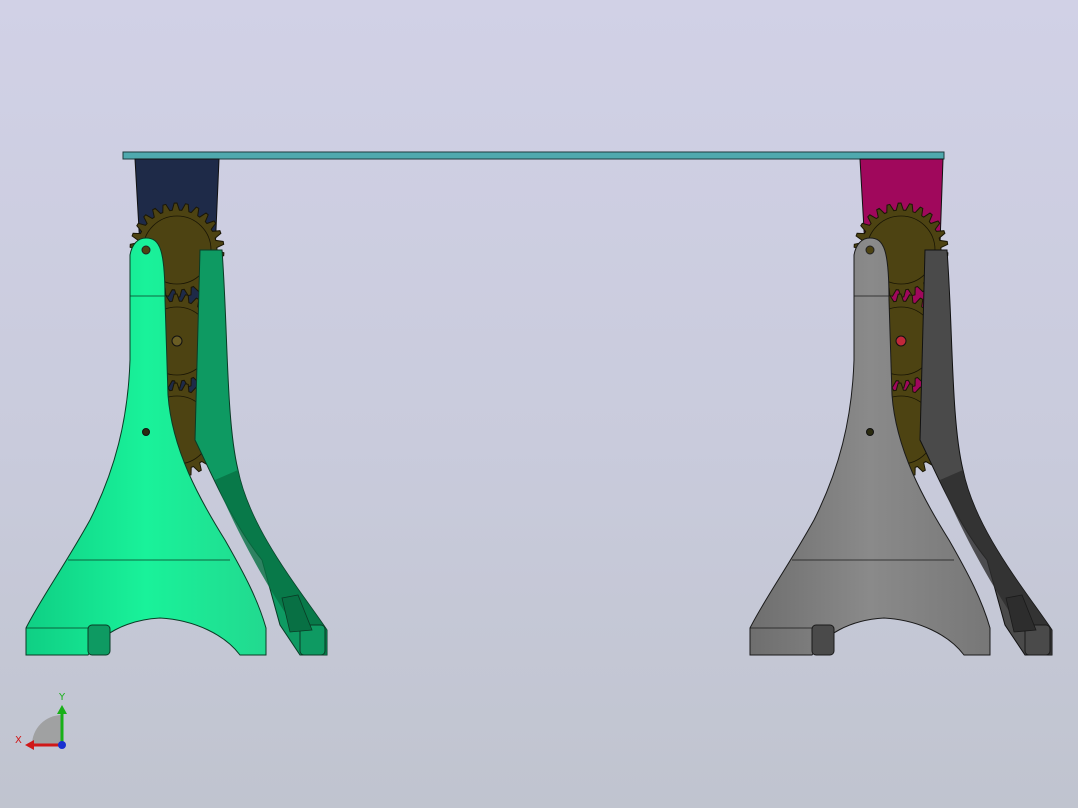 This screenshot has width=1078, height=808. What do you see at coordinates (99, 640) in the screenshot?
I see `left-foot-front` at bounding box center [99, 640].